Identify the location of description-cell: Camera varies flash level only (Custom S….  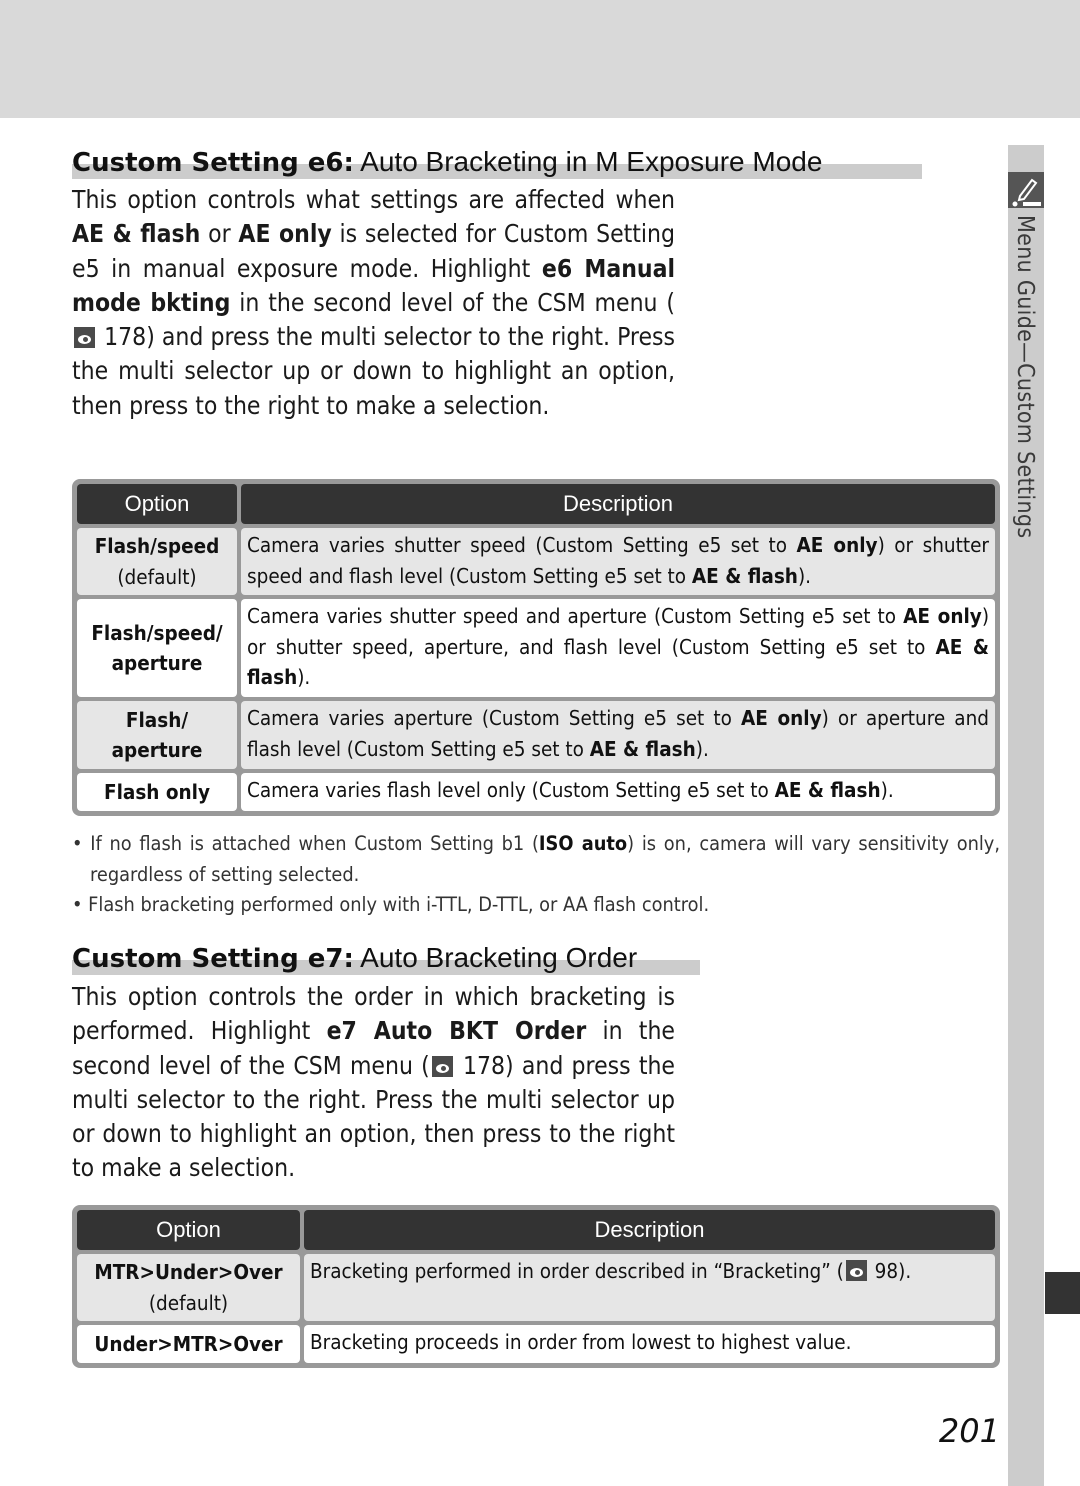
(618, 792).